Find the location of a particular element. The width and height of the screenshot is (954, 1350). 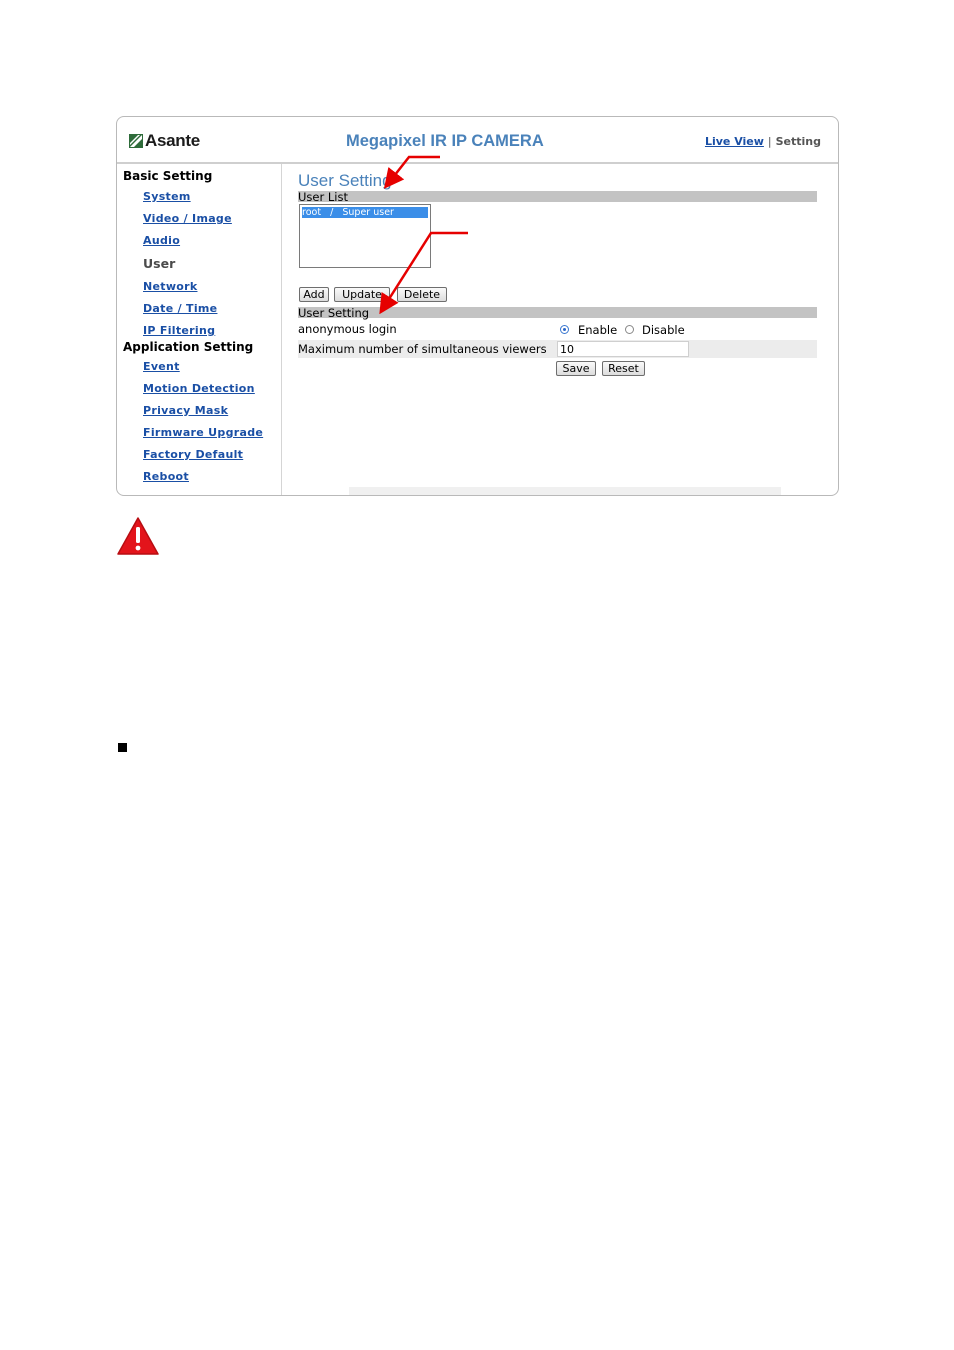

sidebar-item-factory-default: Factory Default is located at coordinates (193, 454).